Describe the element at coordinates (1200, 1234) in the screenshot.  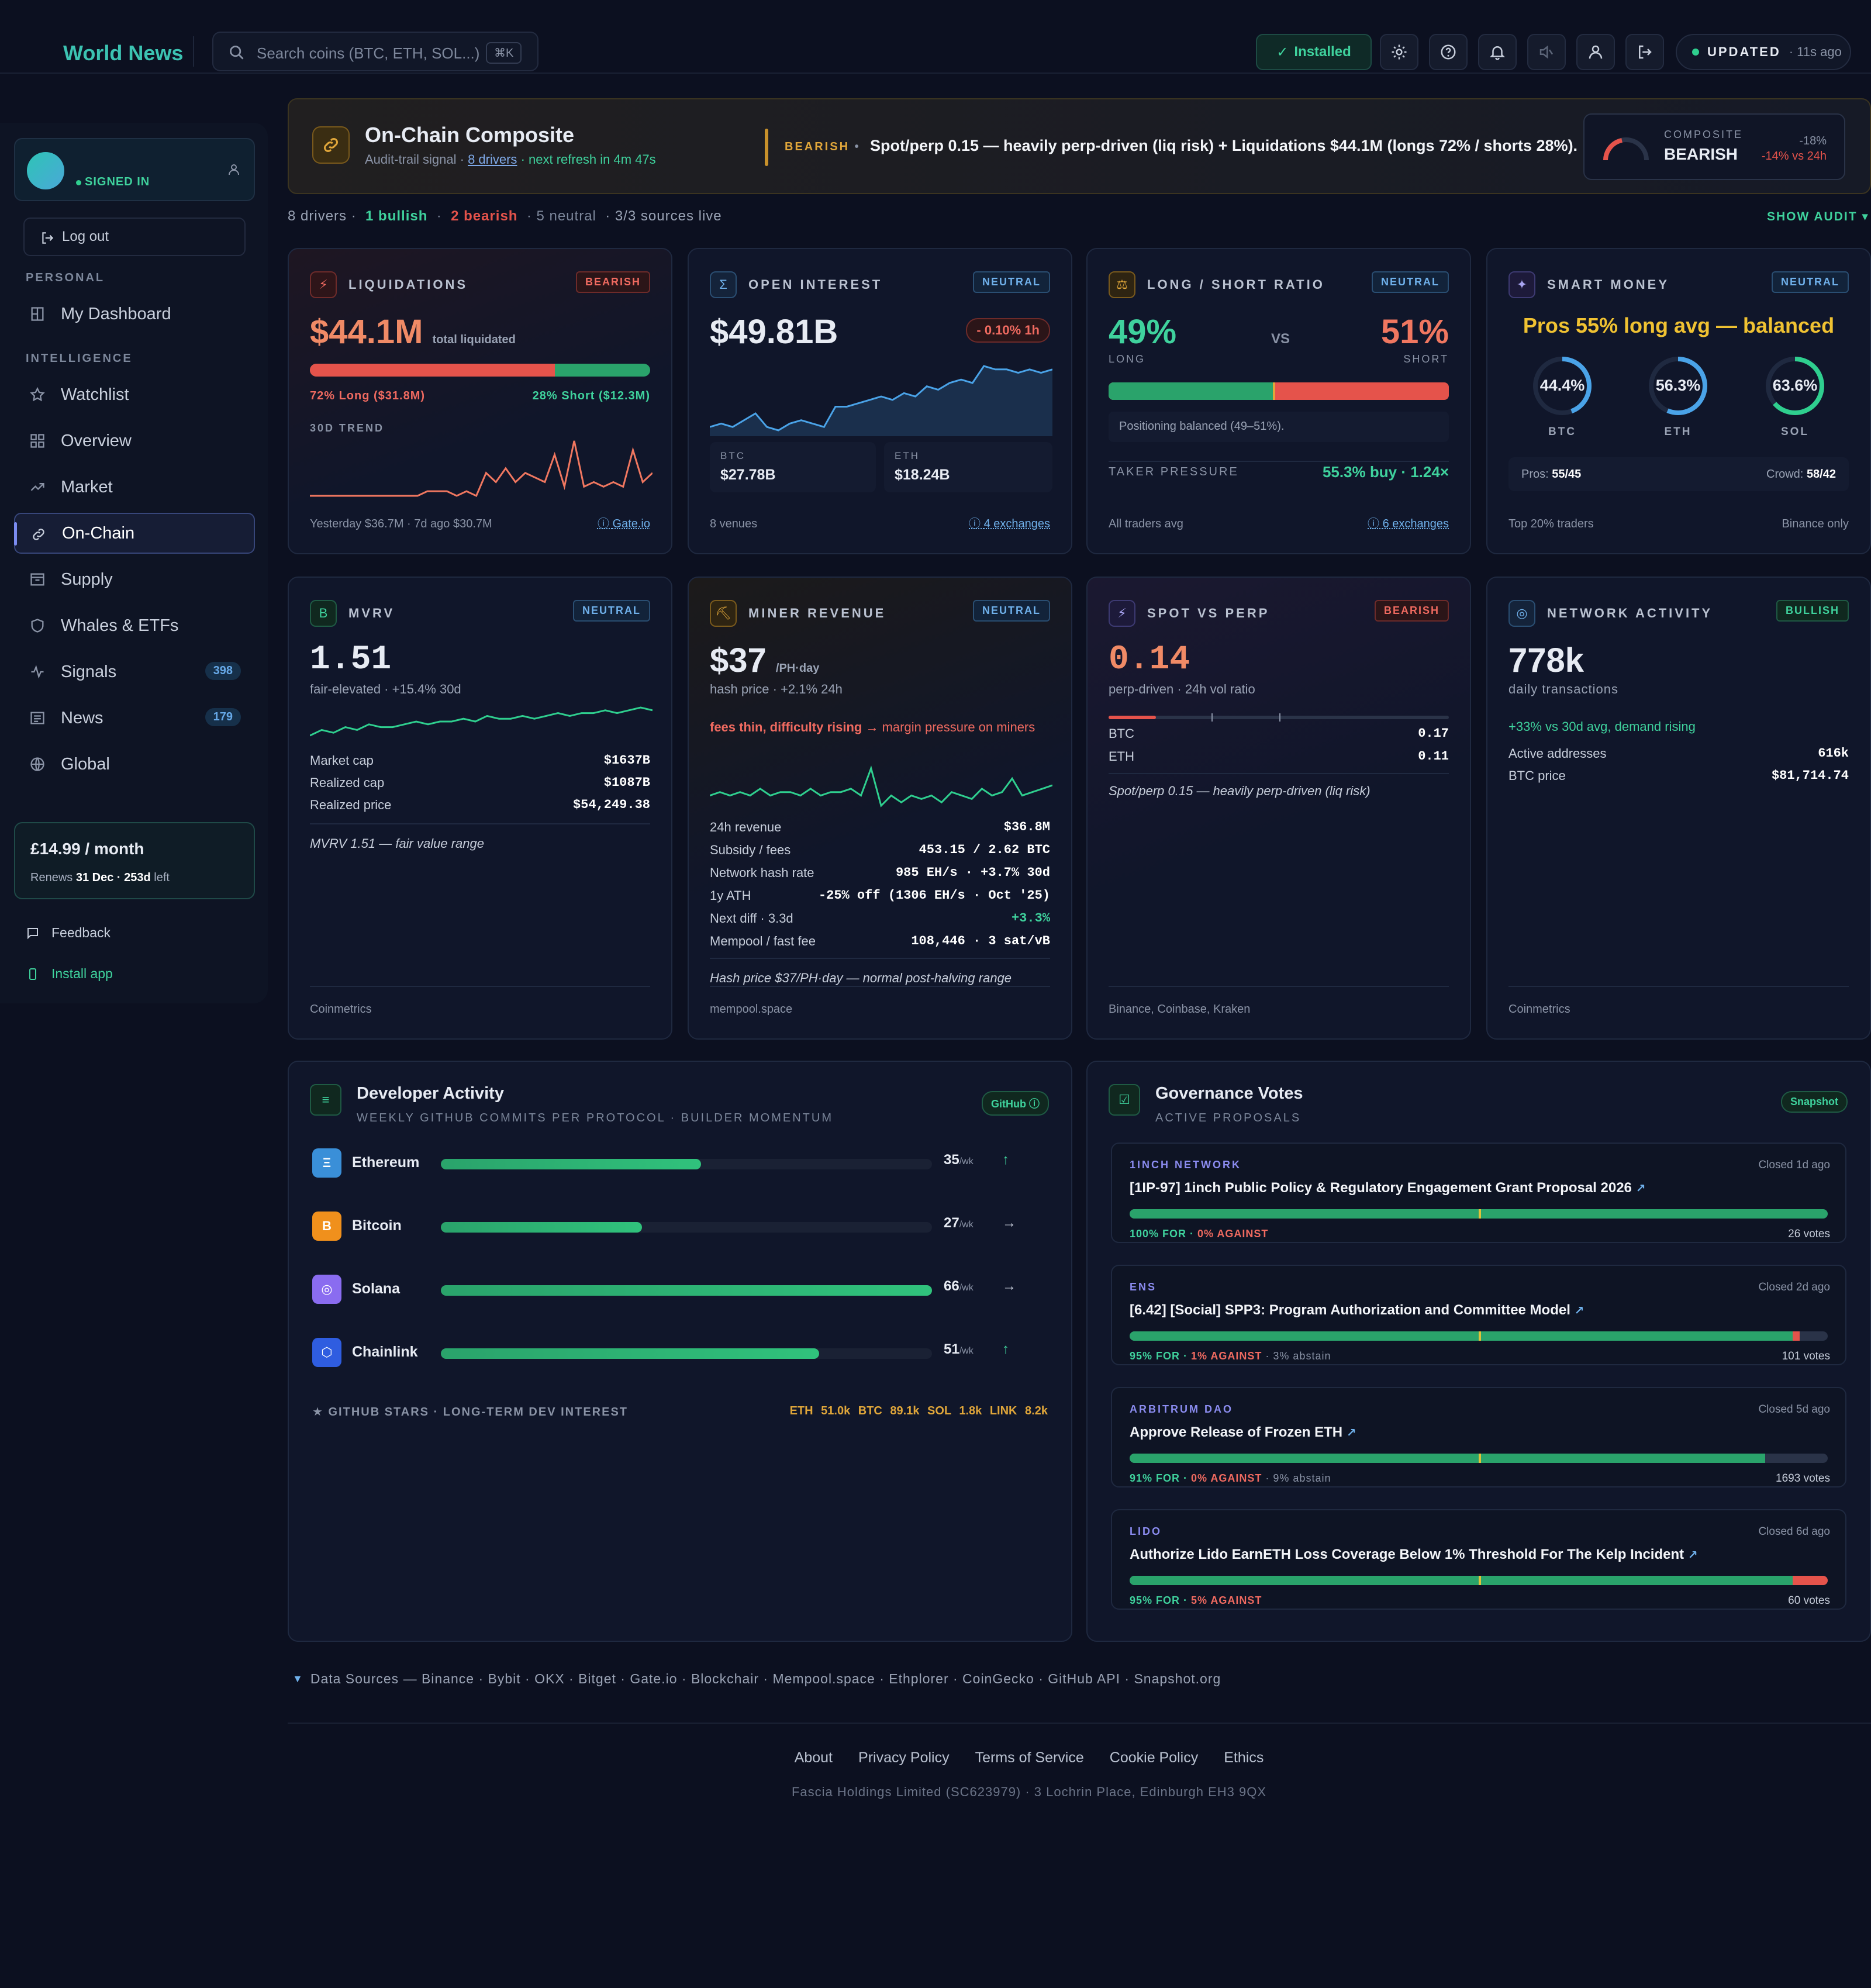
I see `vote-split: 100% FOR · 0% AGAINST` at that location.